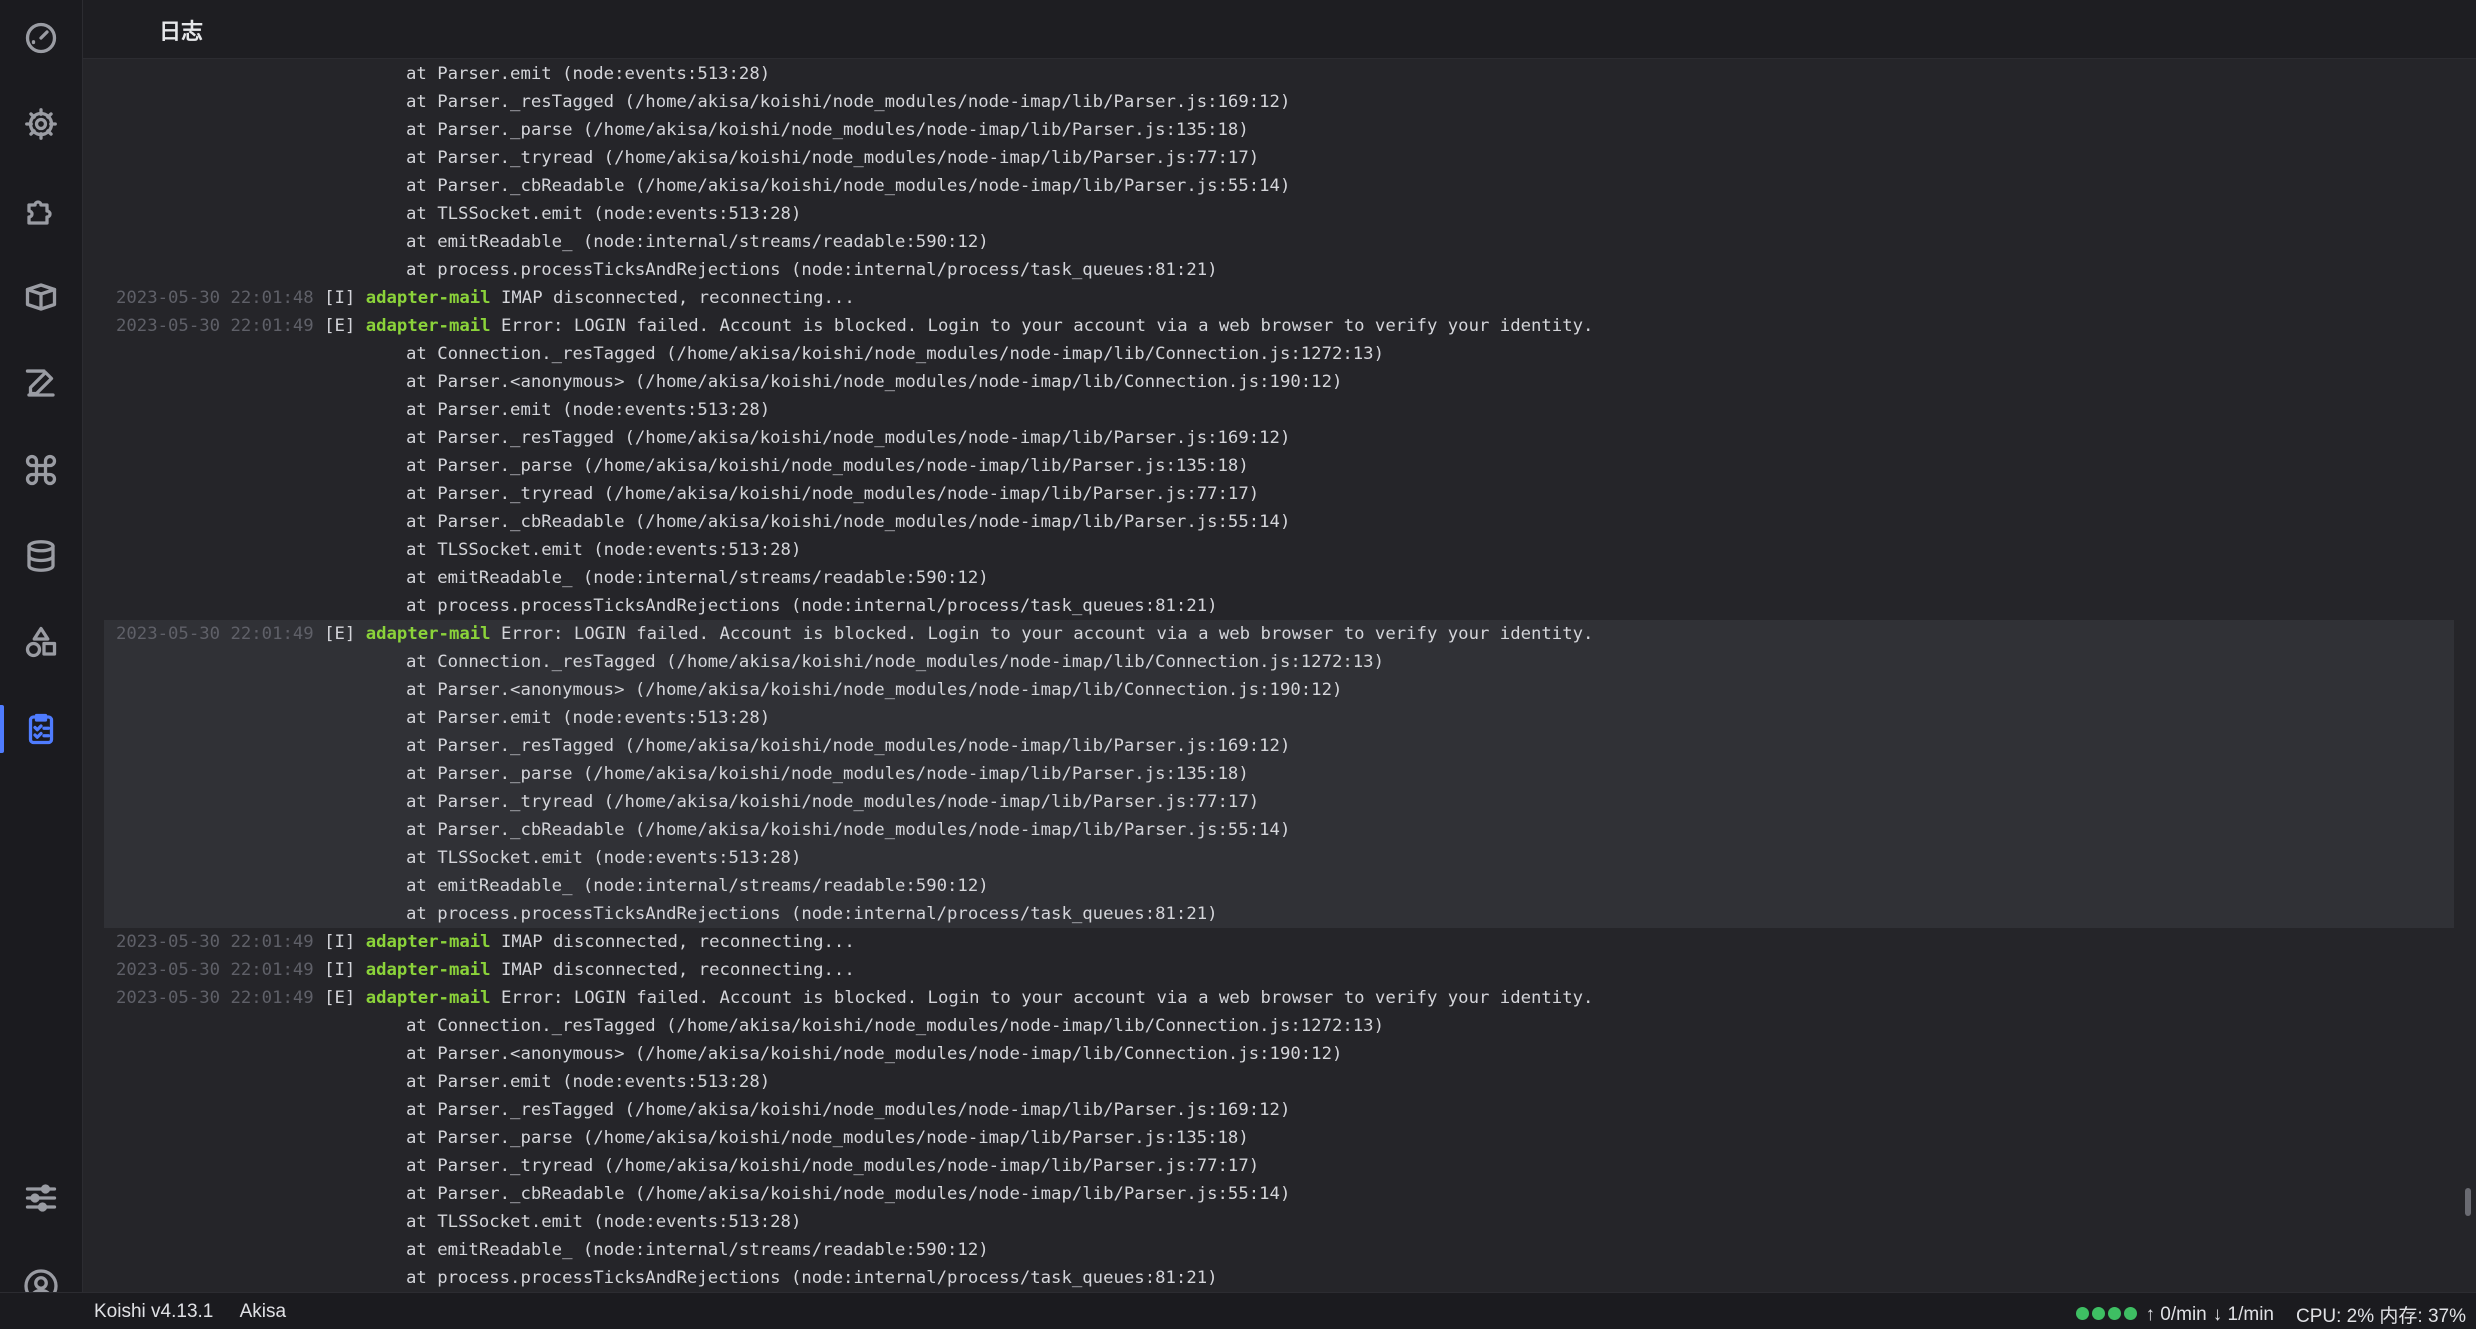  Describe the element at coordinates (41, 729) in the screenshot. I see `logs-icon` at that location.